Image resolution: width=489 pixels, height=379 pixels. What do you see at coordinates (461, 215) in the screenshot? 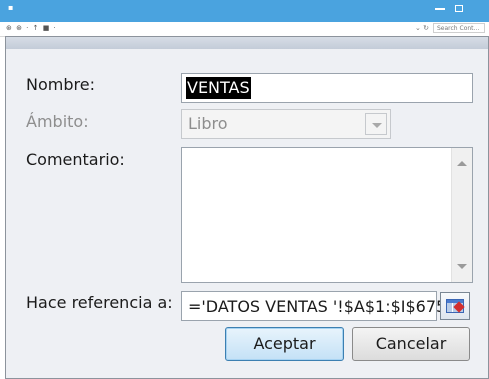
I see `comment-scrollbar` at bounding box center [461, 215].